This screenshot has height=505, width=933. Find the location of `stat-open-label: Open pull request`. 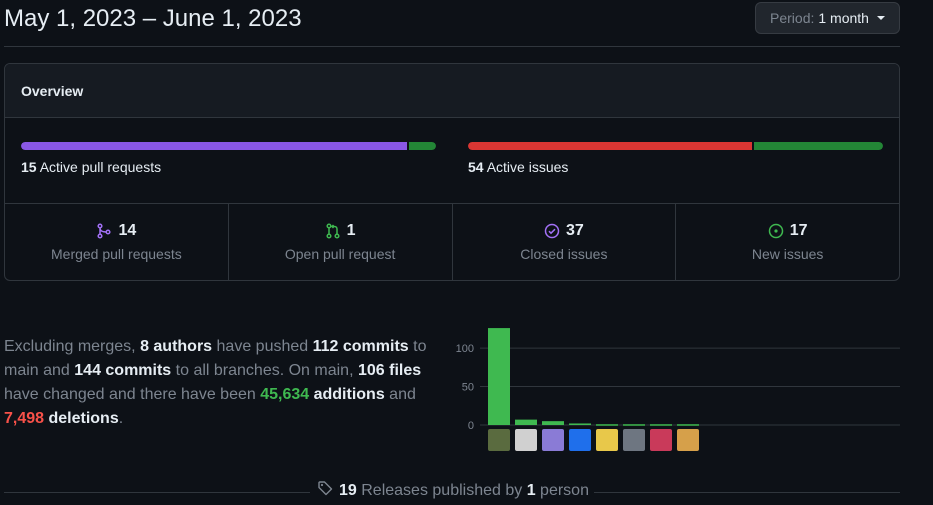

stat-open-label: Open pull request is located at coordinates (340, 254).